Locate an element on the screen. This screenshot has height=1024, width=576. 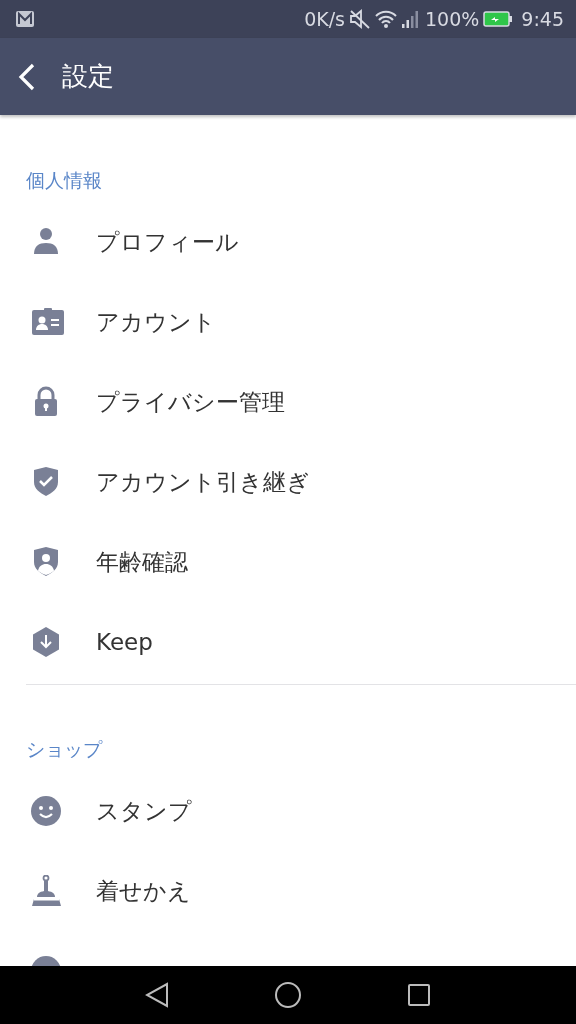
id-card-icon is located at coordinates (48, 322).